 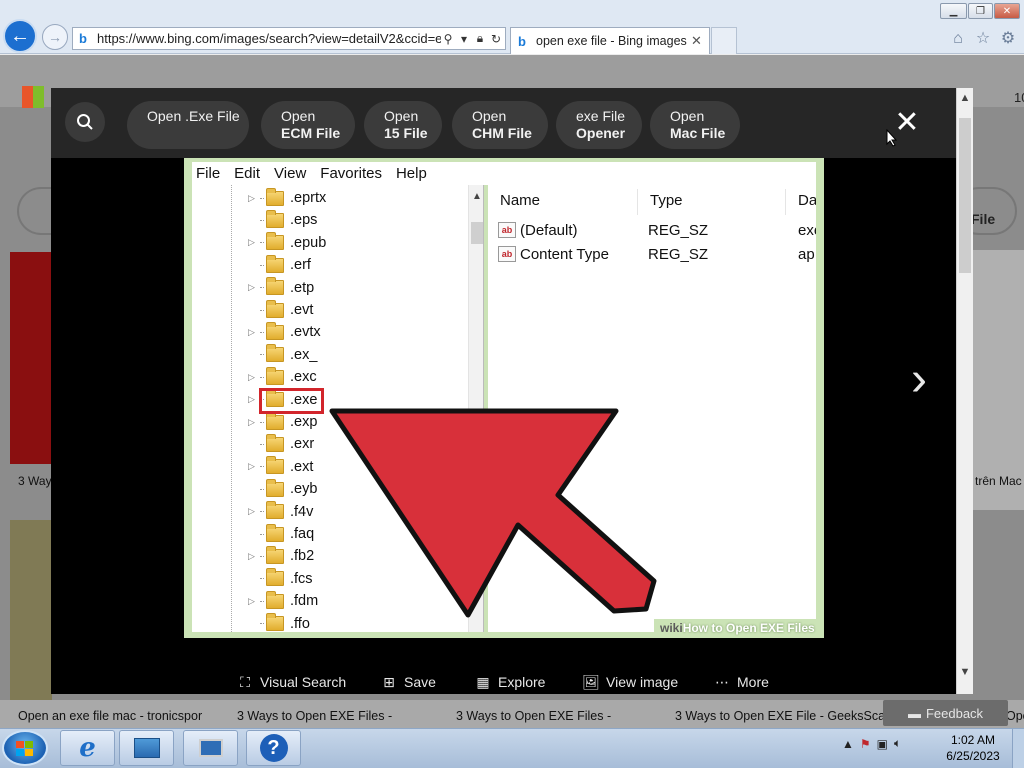 What do you see at coordinates (188, 125) in the screenshot?
I see `related-chip: Open .Exe File` at bounding box center [188, 125].